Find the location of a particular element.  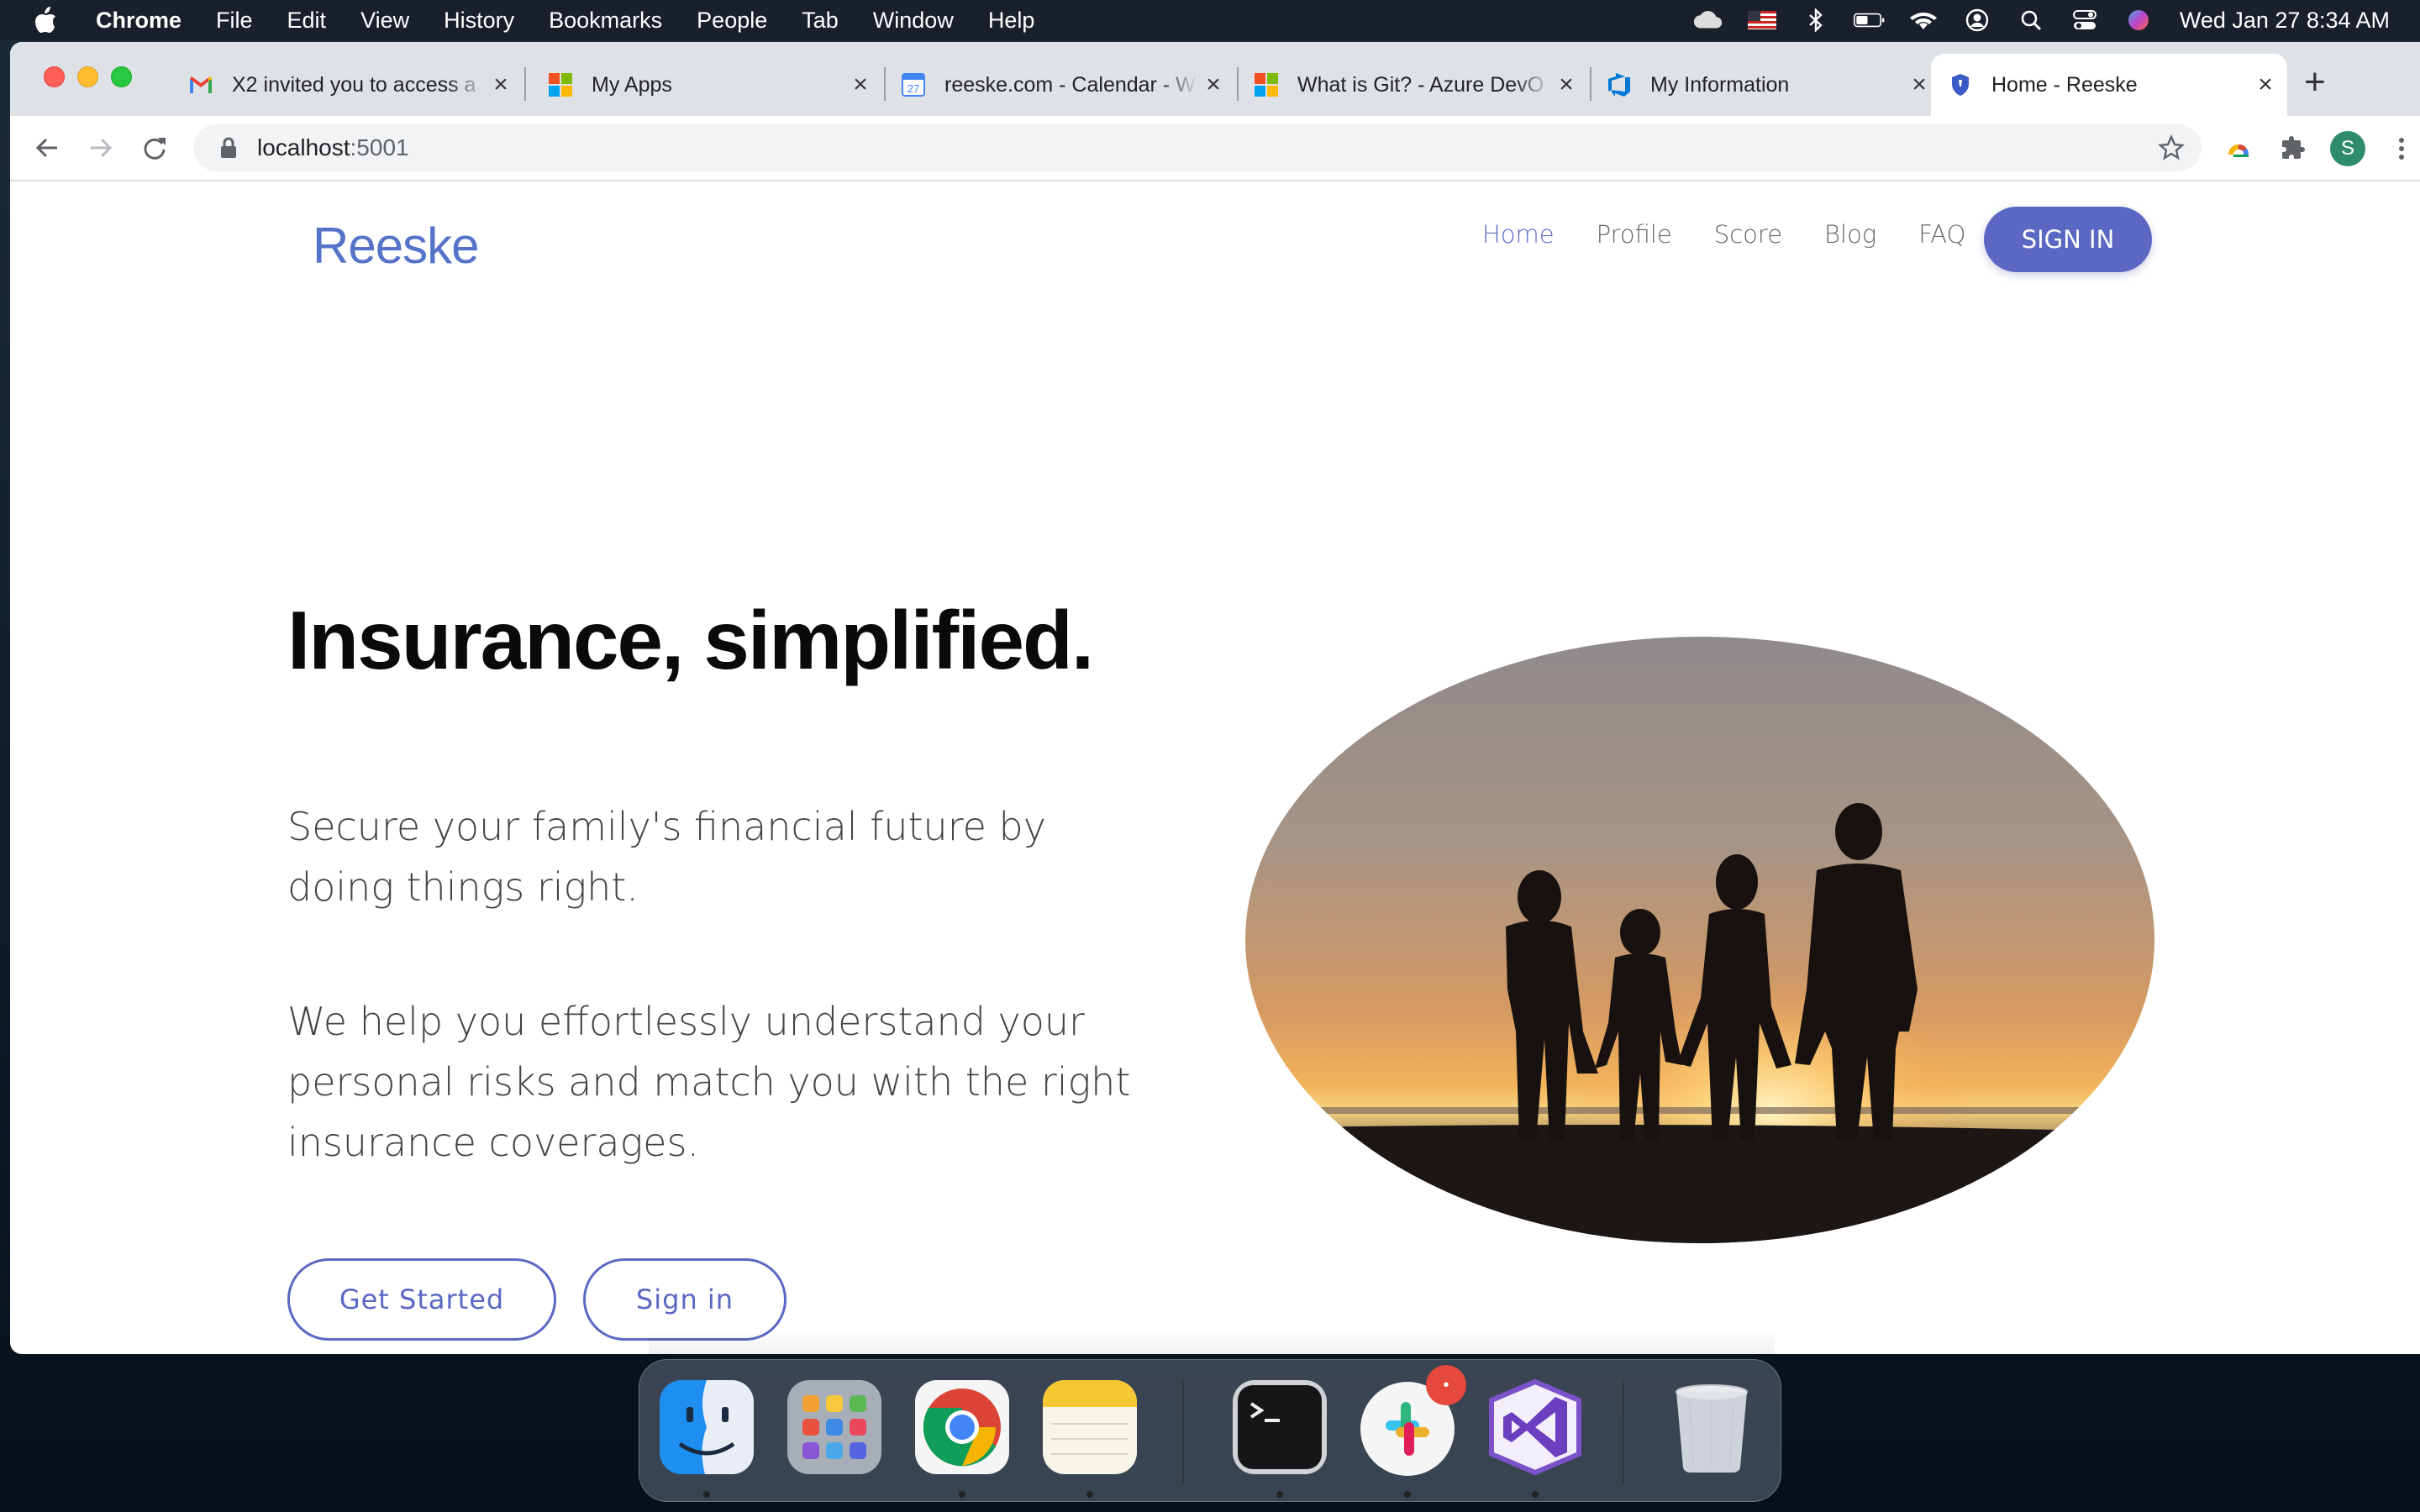

more-menu-icon is located at coordinates (2401, 148).